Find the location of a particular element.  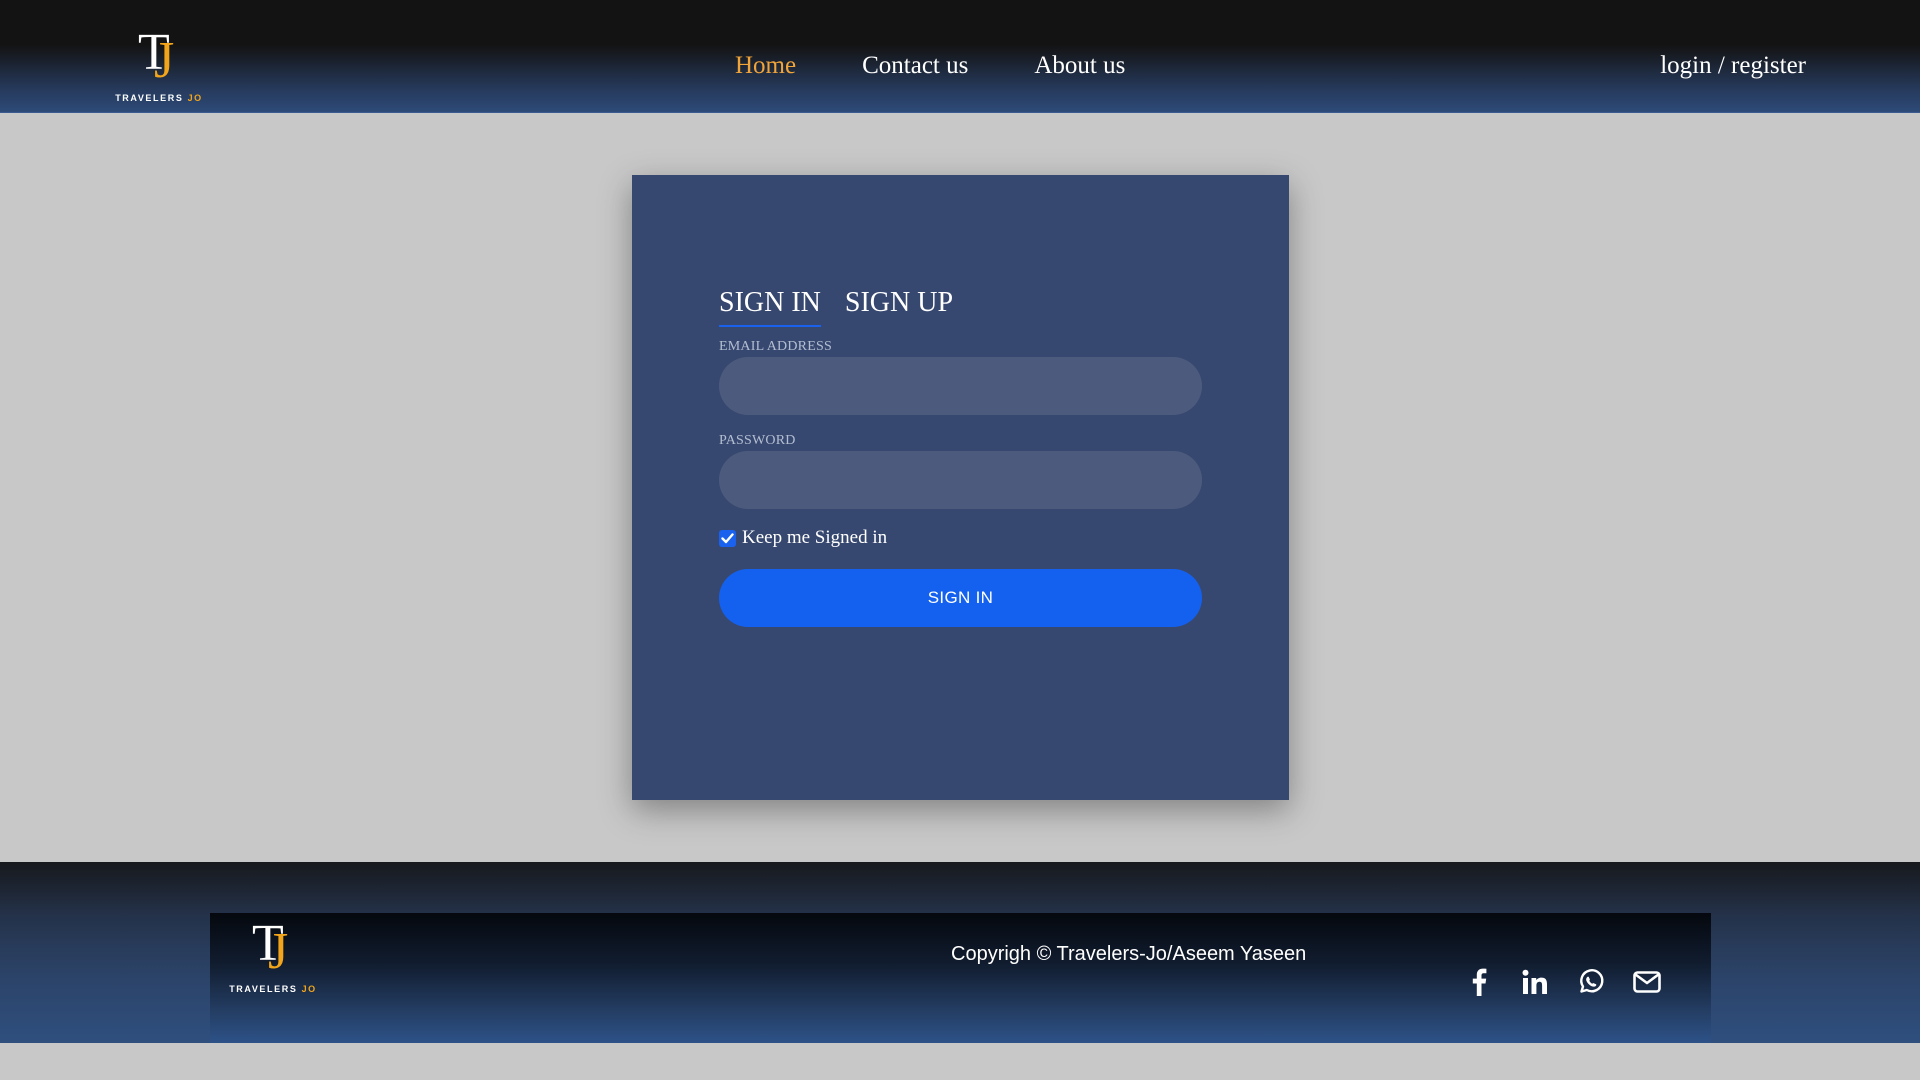

password-field is located at coordinates (960, 480).